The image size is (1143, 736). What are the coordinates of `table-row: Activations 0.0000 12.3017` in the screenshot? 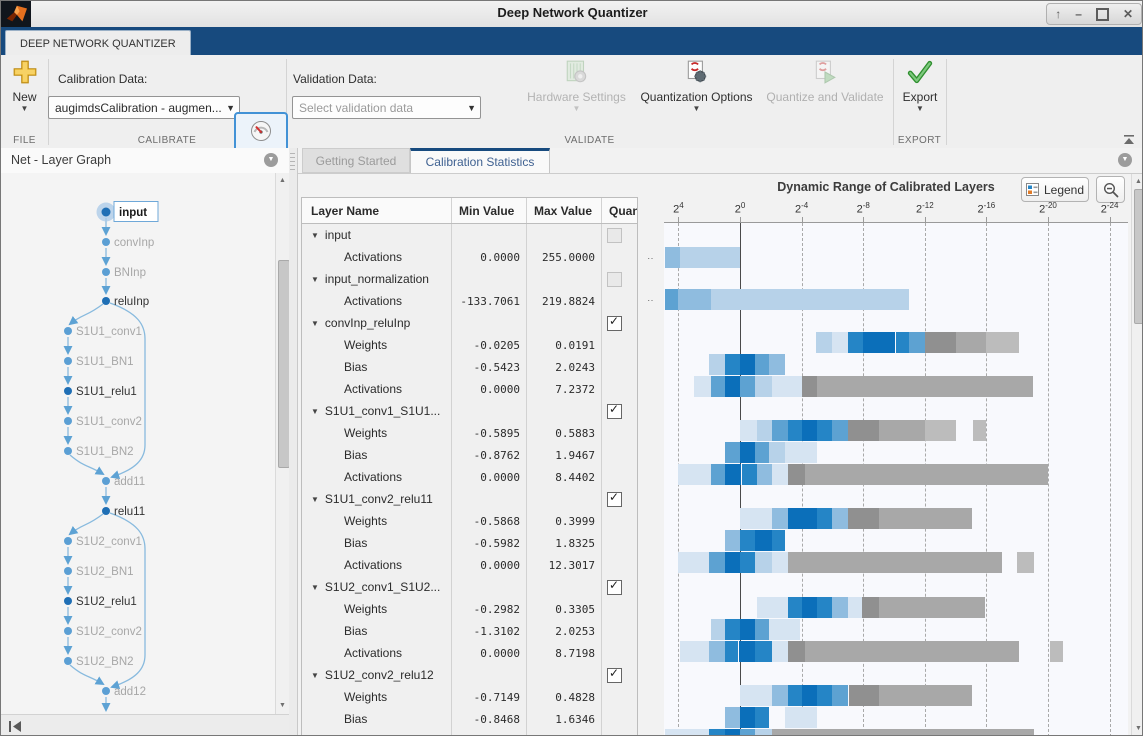 It's located at (469, 565).